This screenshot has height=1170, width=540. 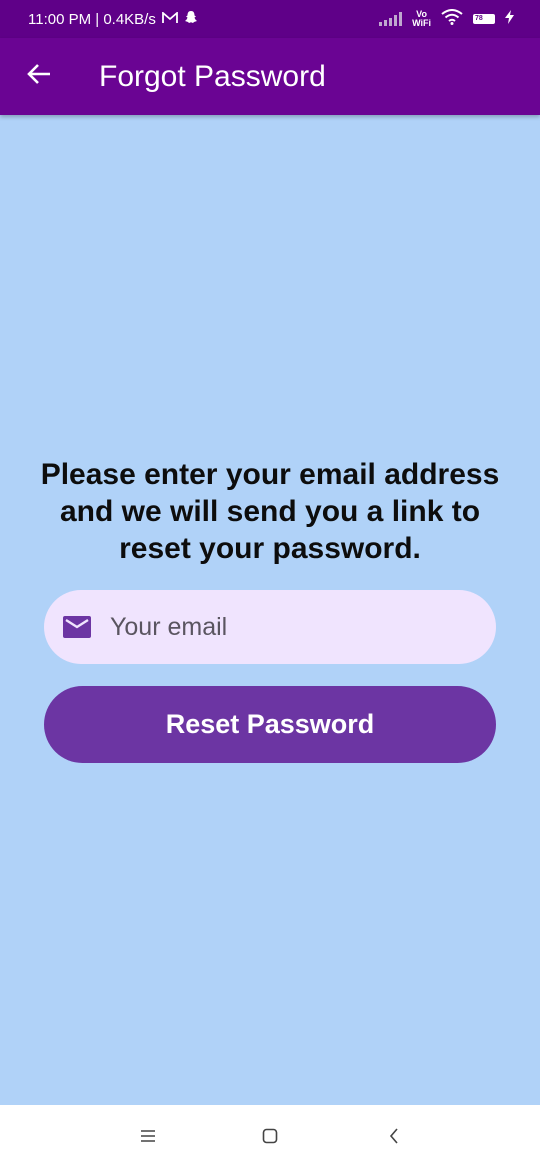 What do you see at coordinates (452, 19) in the screenshot?
I see `wifi-icon` at bounding box center [452, 19].